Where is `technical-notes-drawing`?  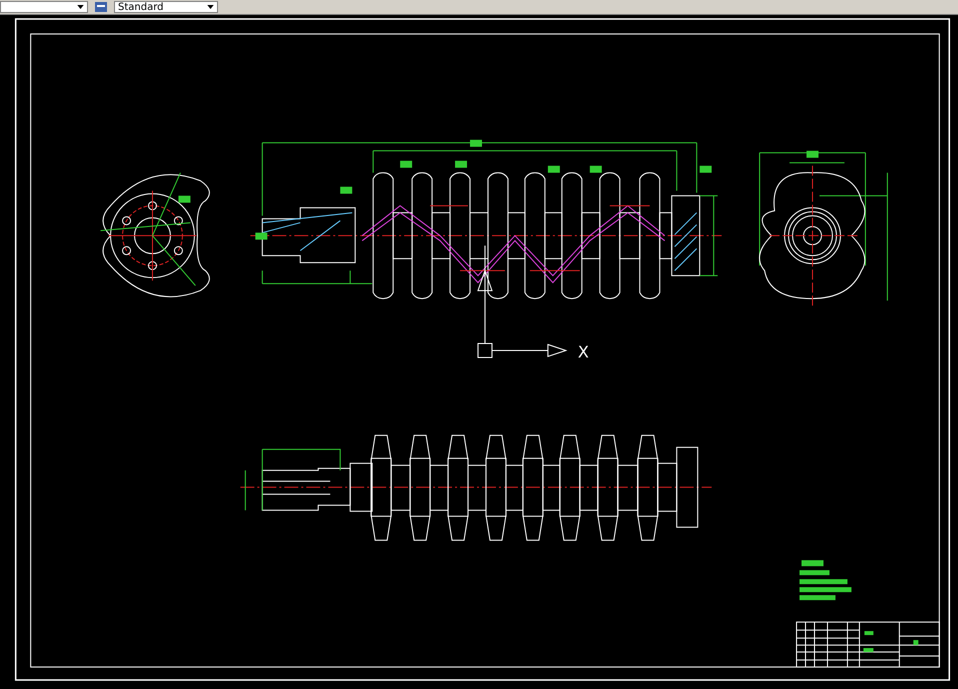 technical-notes-drawing is located at coordinates (826, 580).